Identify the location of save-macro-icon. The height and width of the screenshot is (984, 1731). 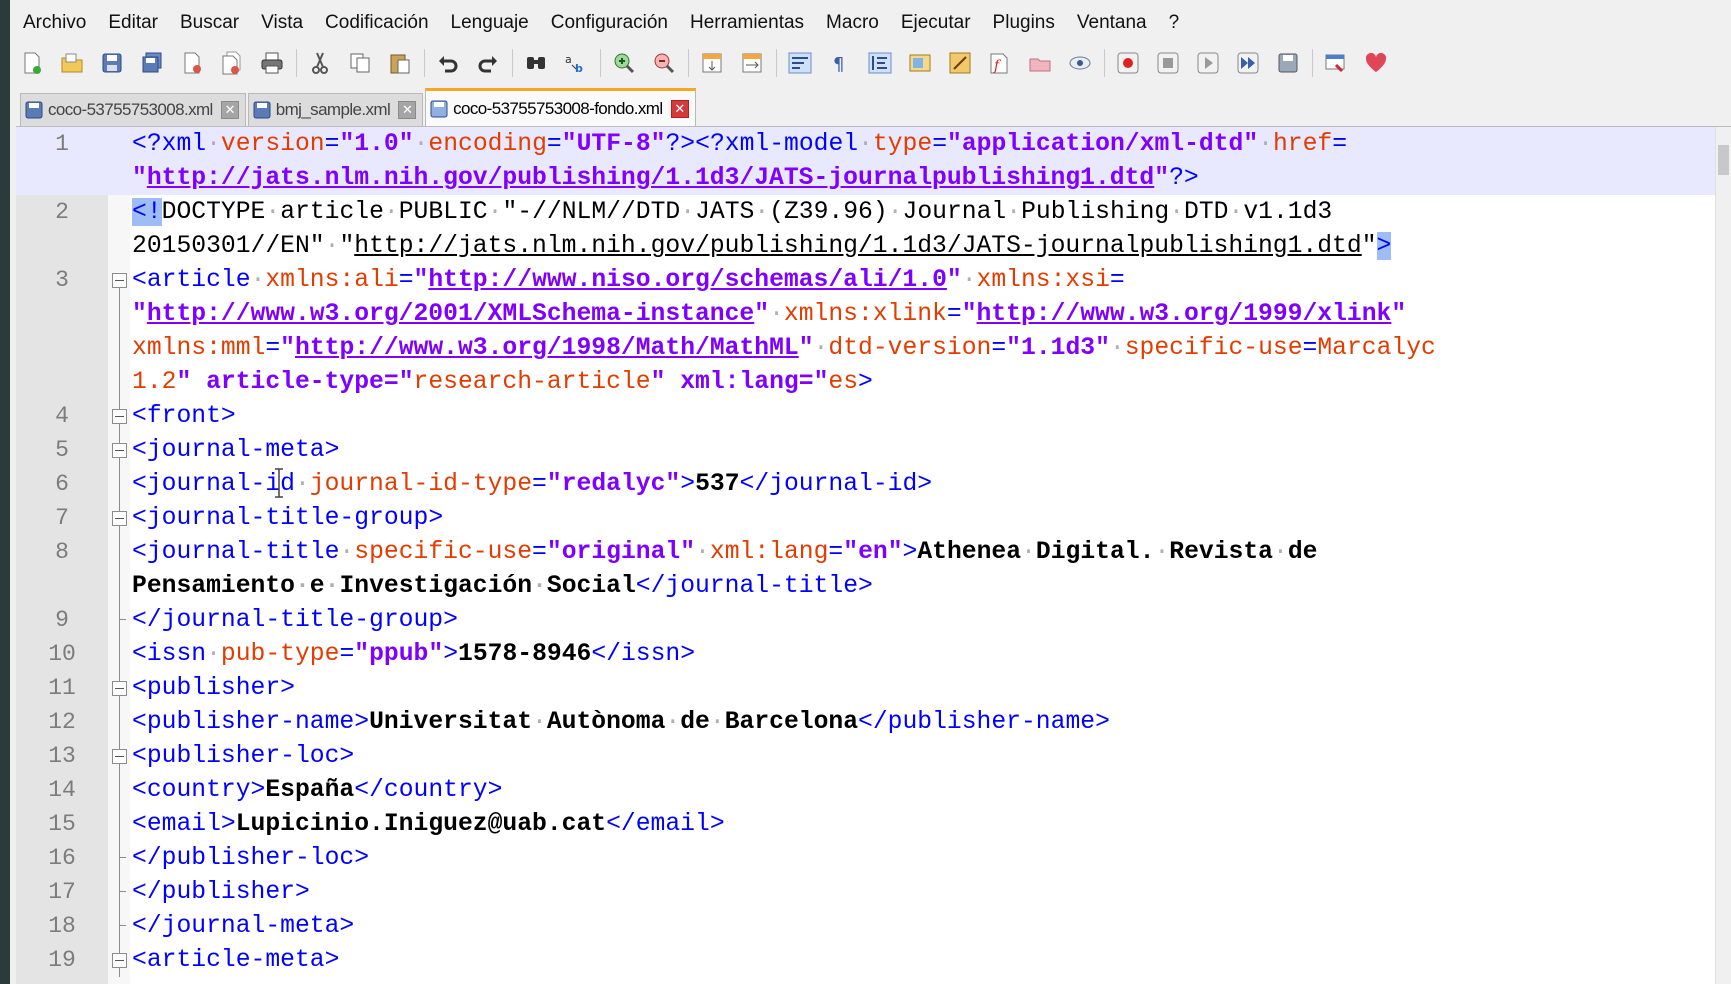
(1288, 63).